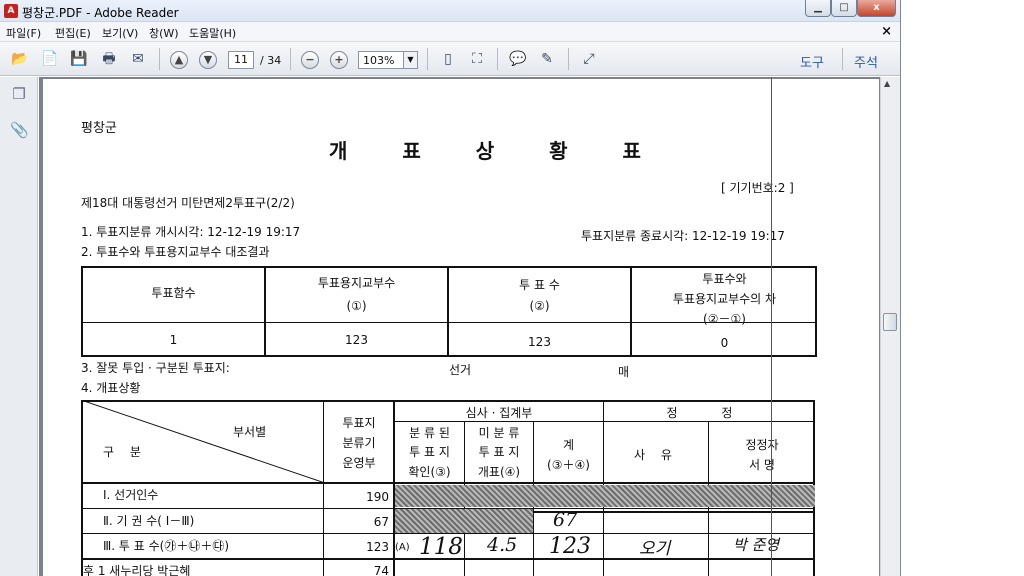  Describe the element at coordinates (547, 59) in the screenshot. I see `highlight-icon: ✎` at that location.